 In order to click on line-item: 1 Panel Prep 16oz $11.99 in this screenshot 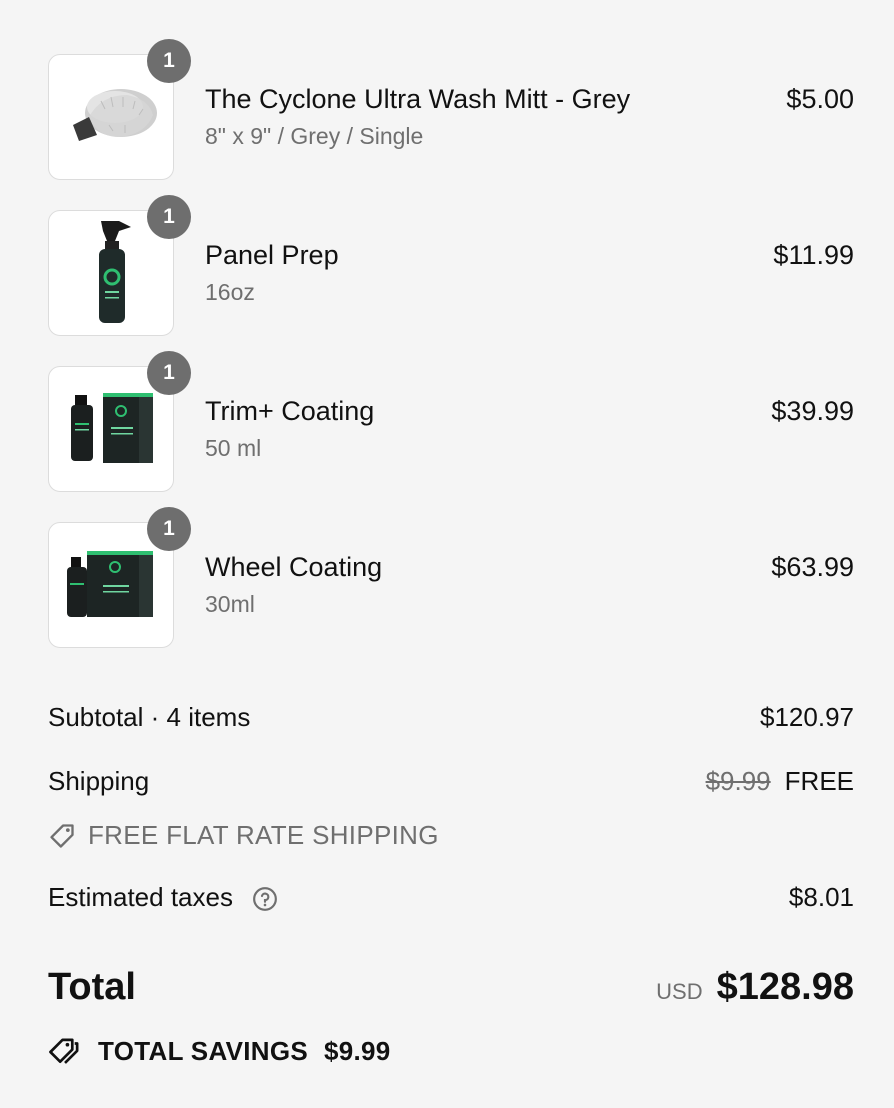, I will do `click(447, 267)`.